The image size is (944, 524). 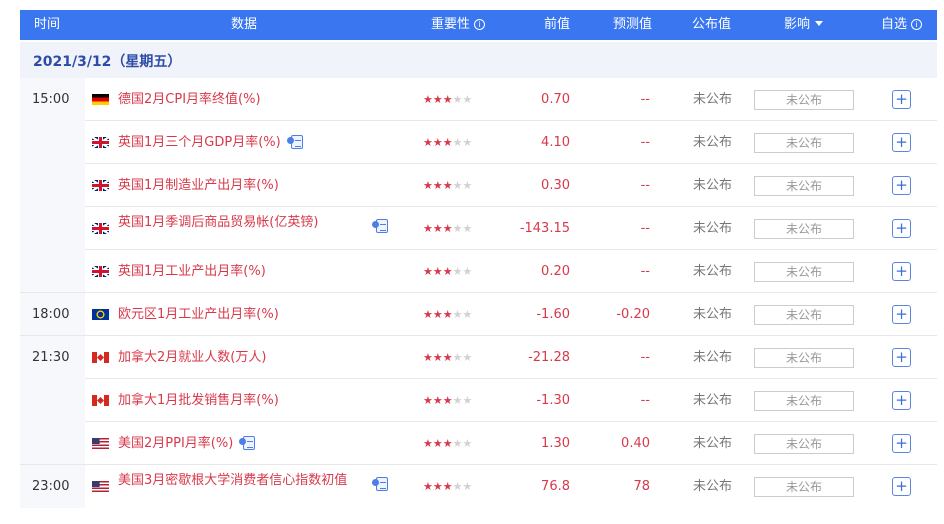 What do you see at coordinates (557, 24) in the screenshot?
I see `header-previous: 前值` at bounding box center [557, 24].